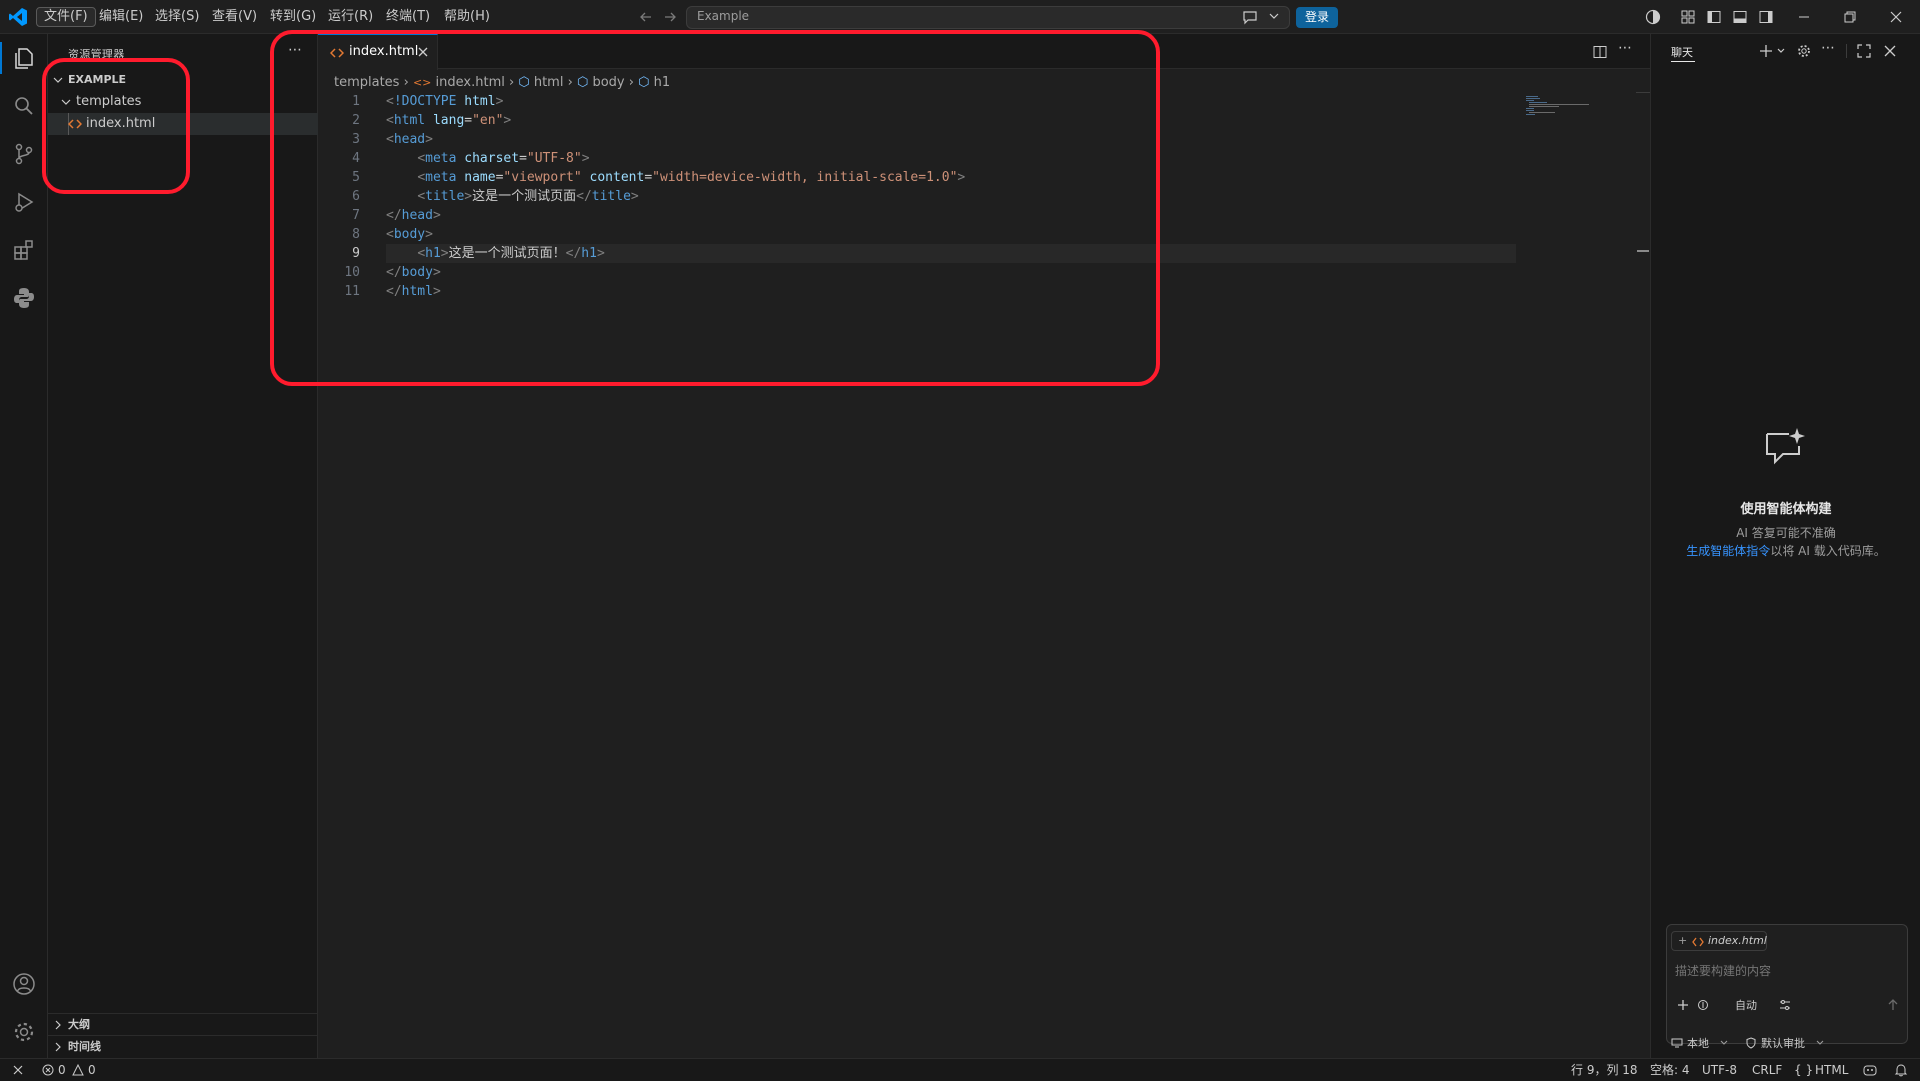 Image resolution: width=1920 pixels, height=1081 pixels. I want to click on html-file-icon, so click(1698, 942).